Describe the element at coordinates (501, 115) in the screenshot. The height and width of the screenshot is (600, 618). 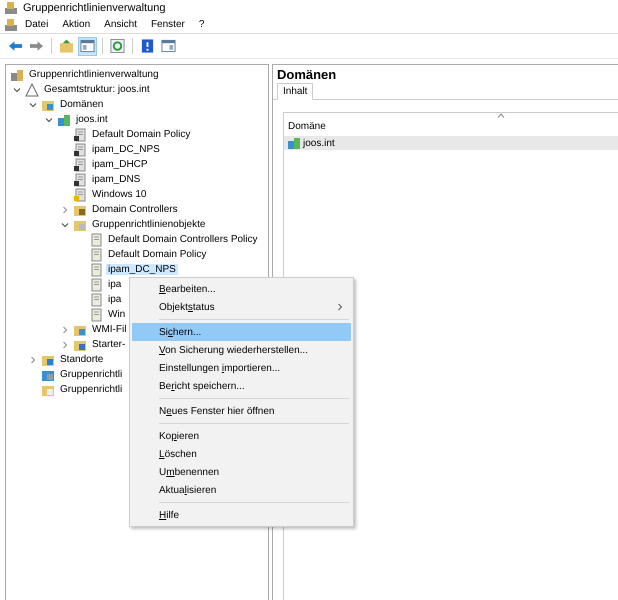
I see `sort-caret-icon` at that location.